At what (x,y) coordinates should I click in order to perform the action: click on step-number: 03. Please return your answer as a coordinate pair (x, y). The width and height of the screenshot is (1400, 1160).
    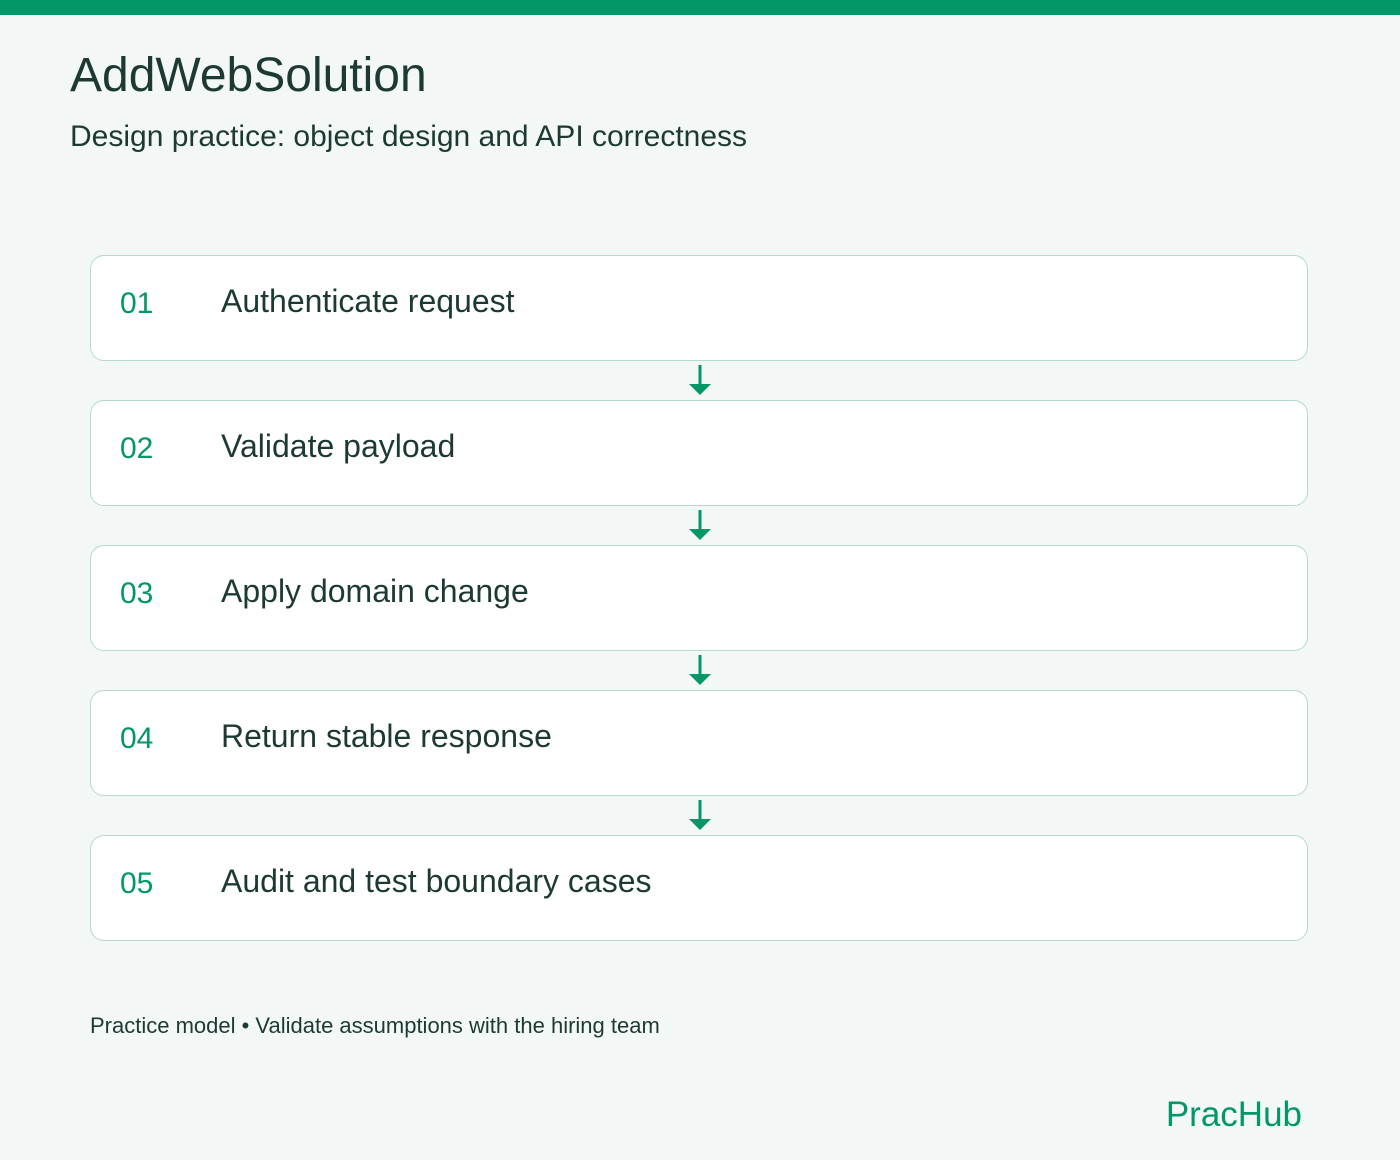
    Looking at the image, I should click on (137, 593).